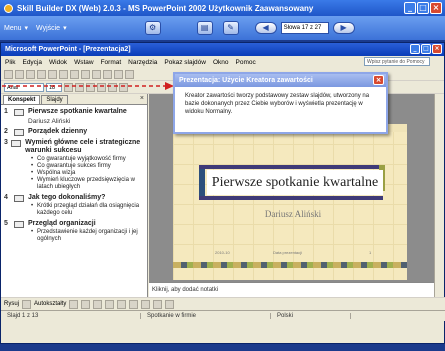 The height and width of the screenshot is (351, 445). Describe the element at coordinates (98, 304) in the screenshot. I see `rectangle-icon` at that location.